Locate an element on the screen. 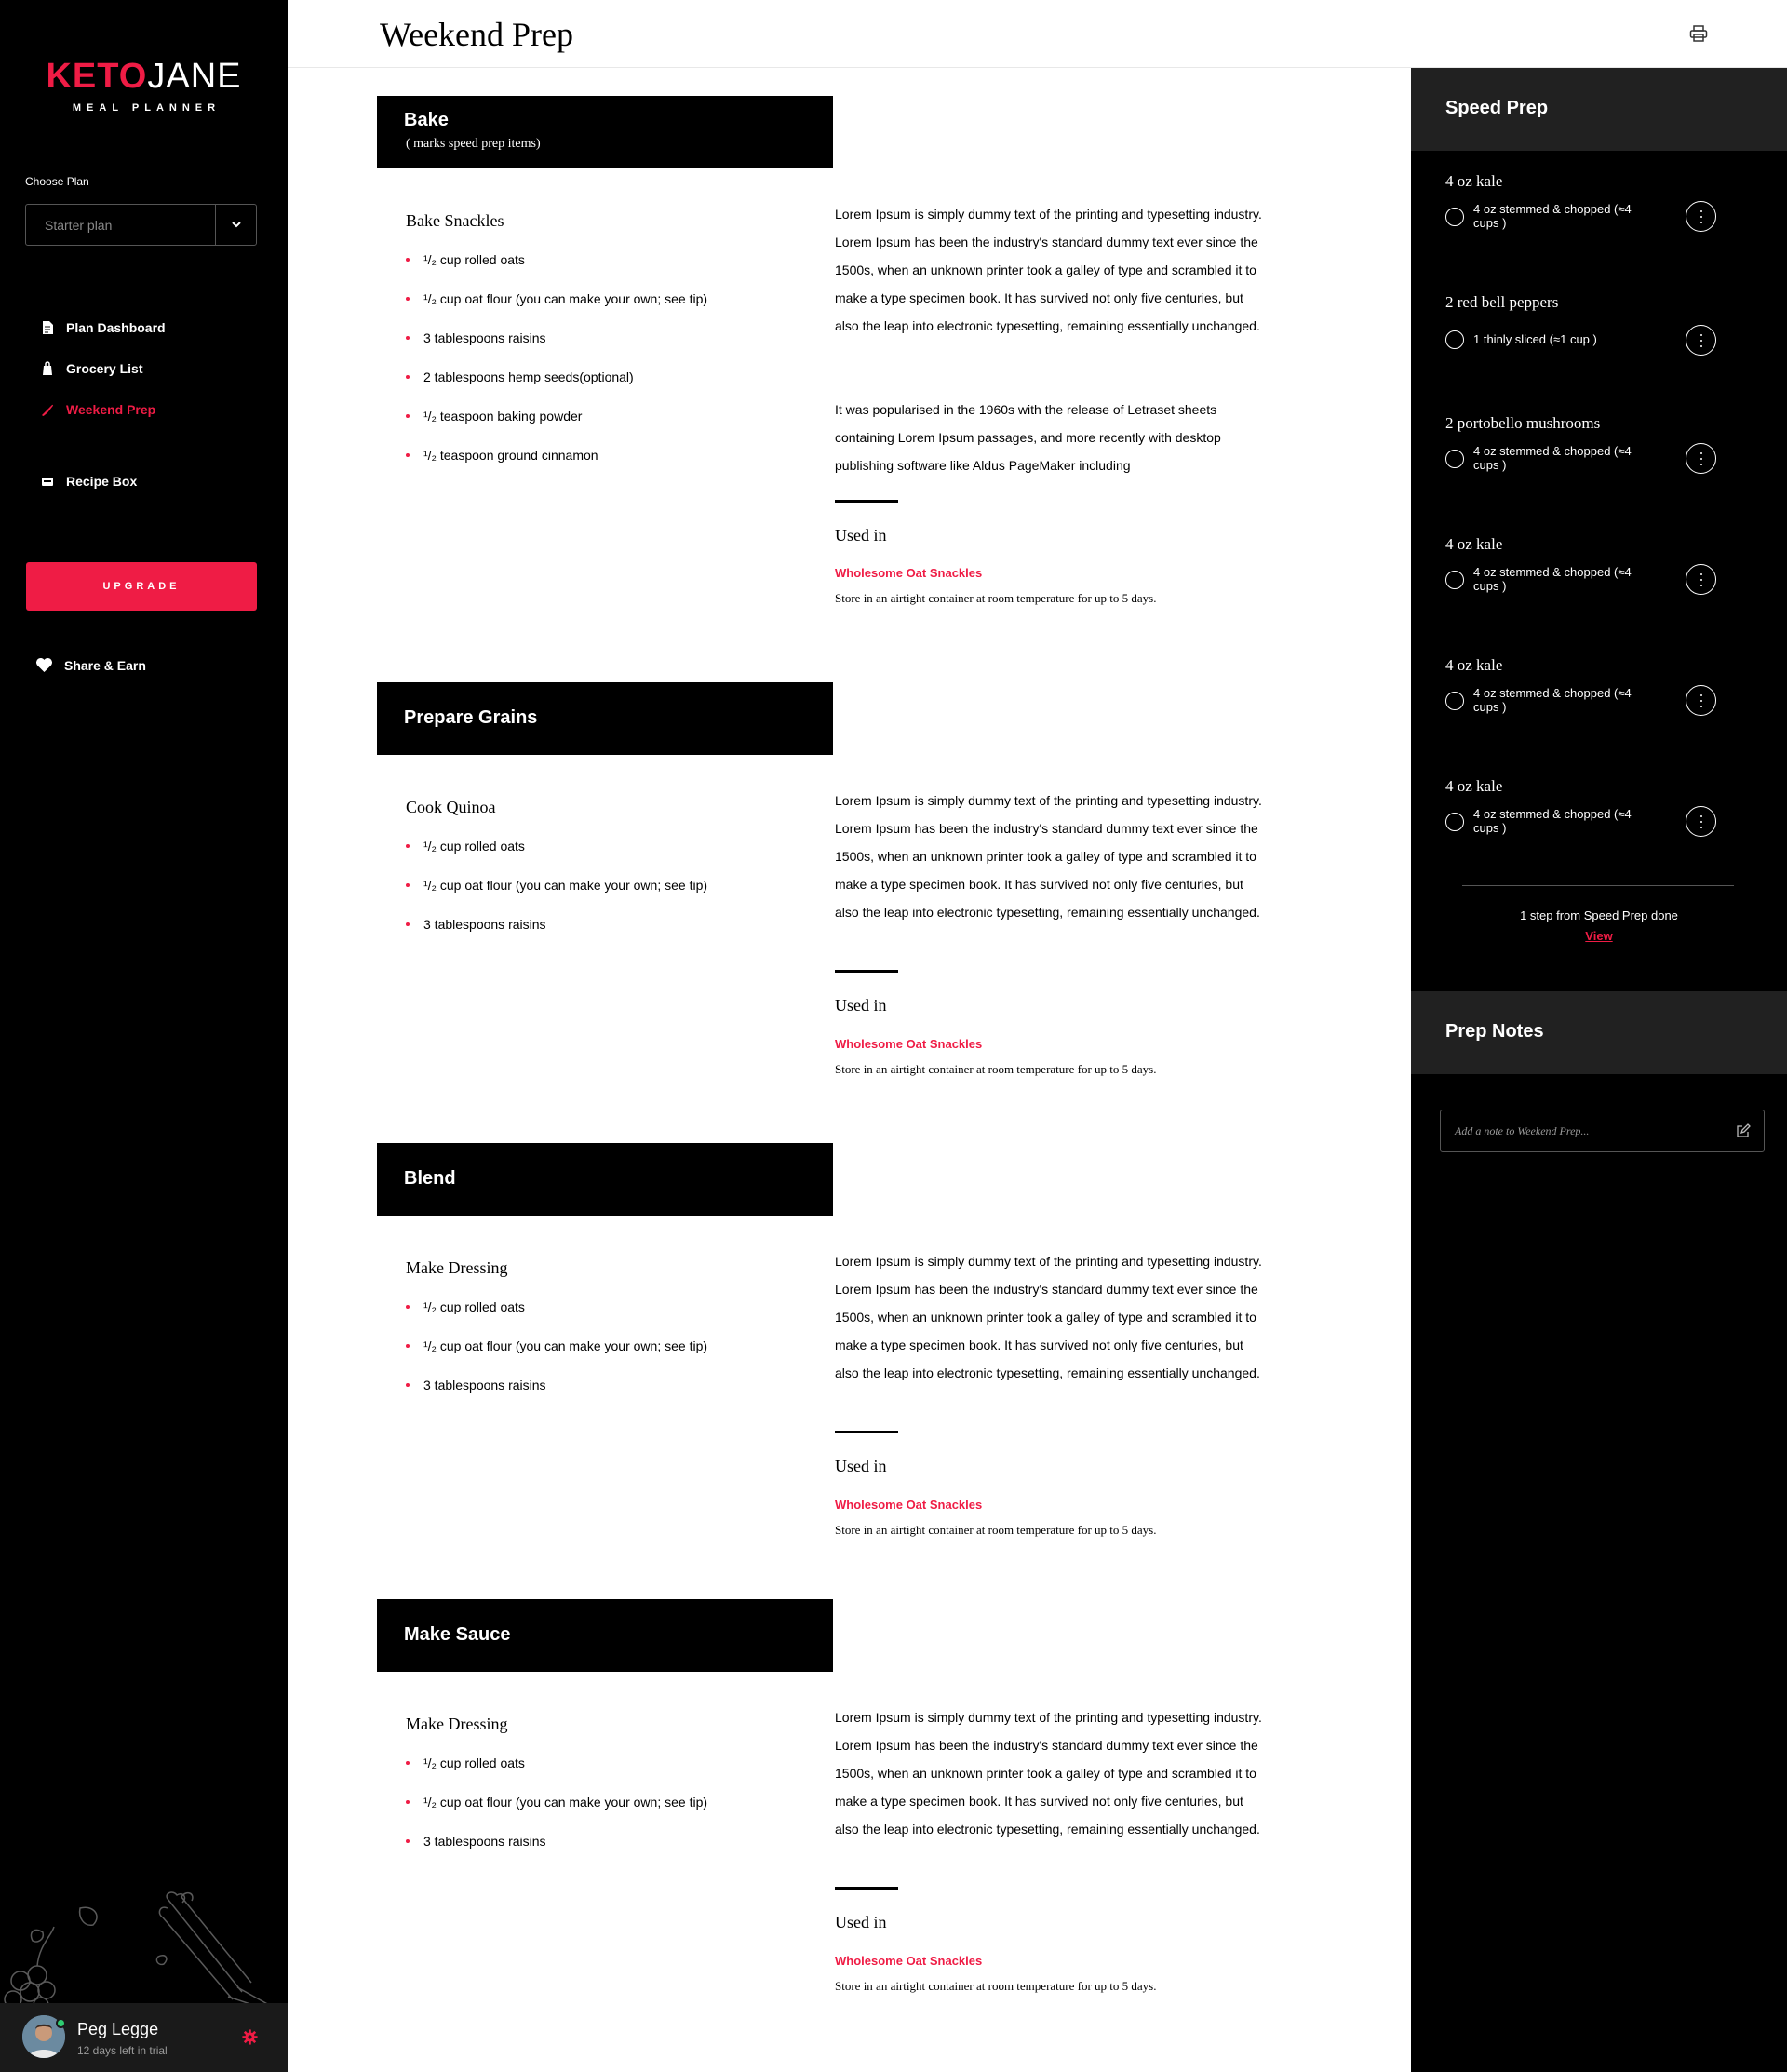 This screenshot has width=1787, height=2072. speed-prep-item-name: 2 portobello mushrooms is located at coordinates (1523, 423).